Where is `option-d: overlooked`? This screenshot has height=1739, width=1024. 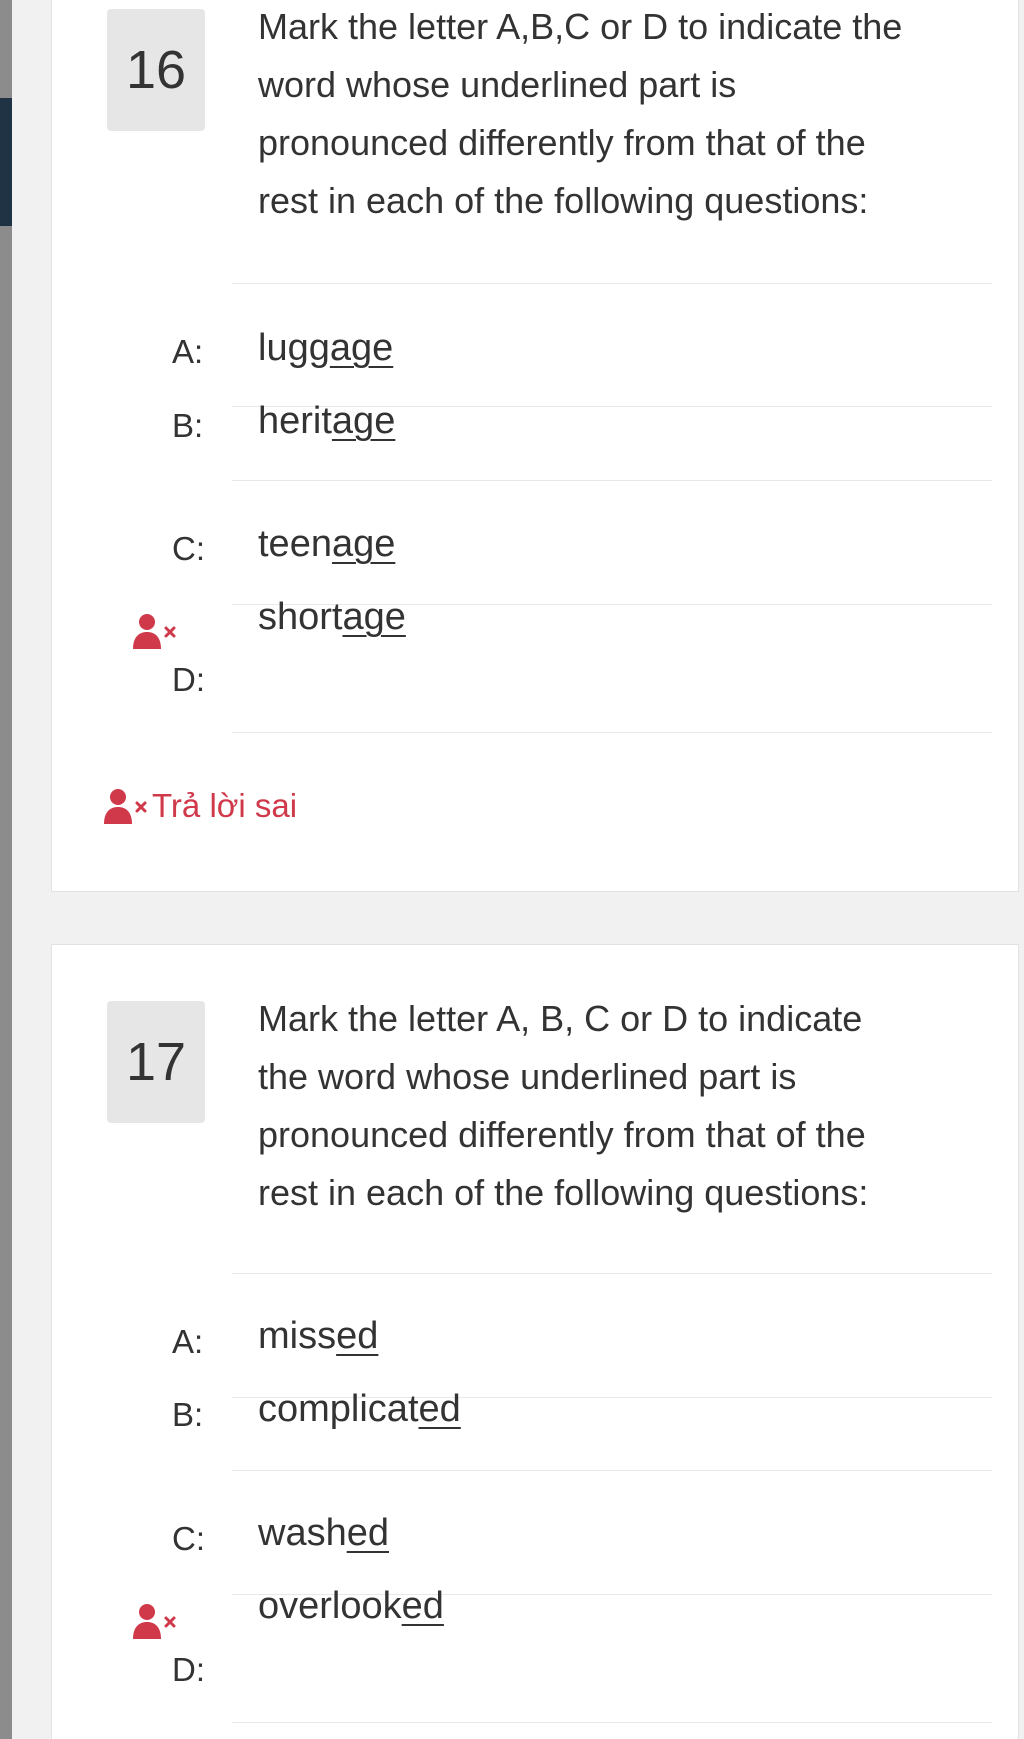
option-d: overlooked is located at coordinates (351, 1606).